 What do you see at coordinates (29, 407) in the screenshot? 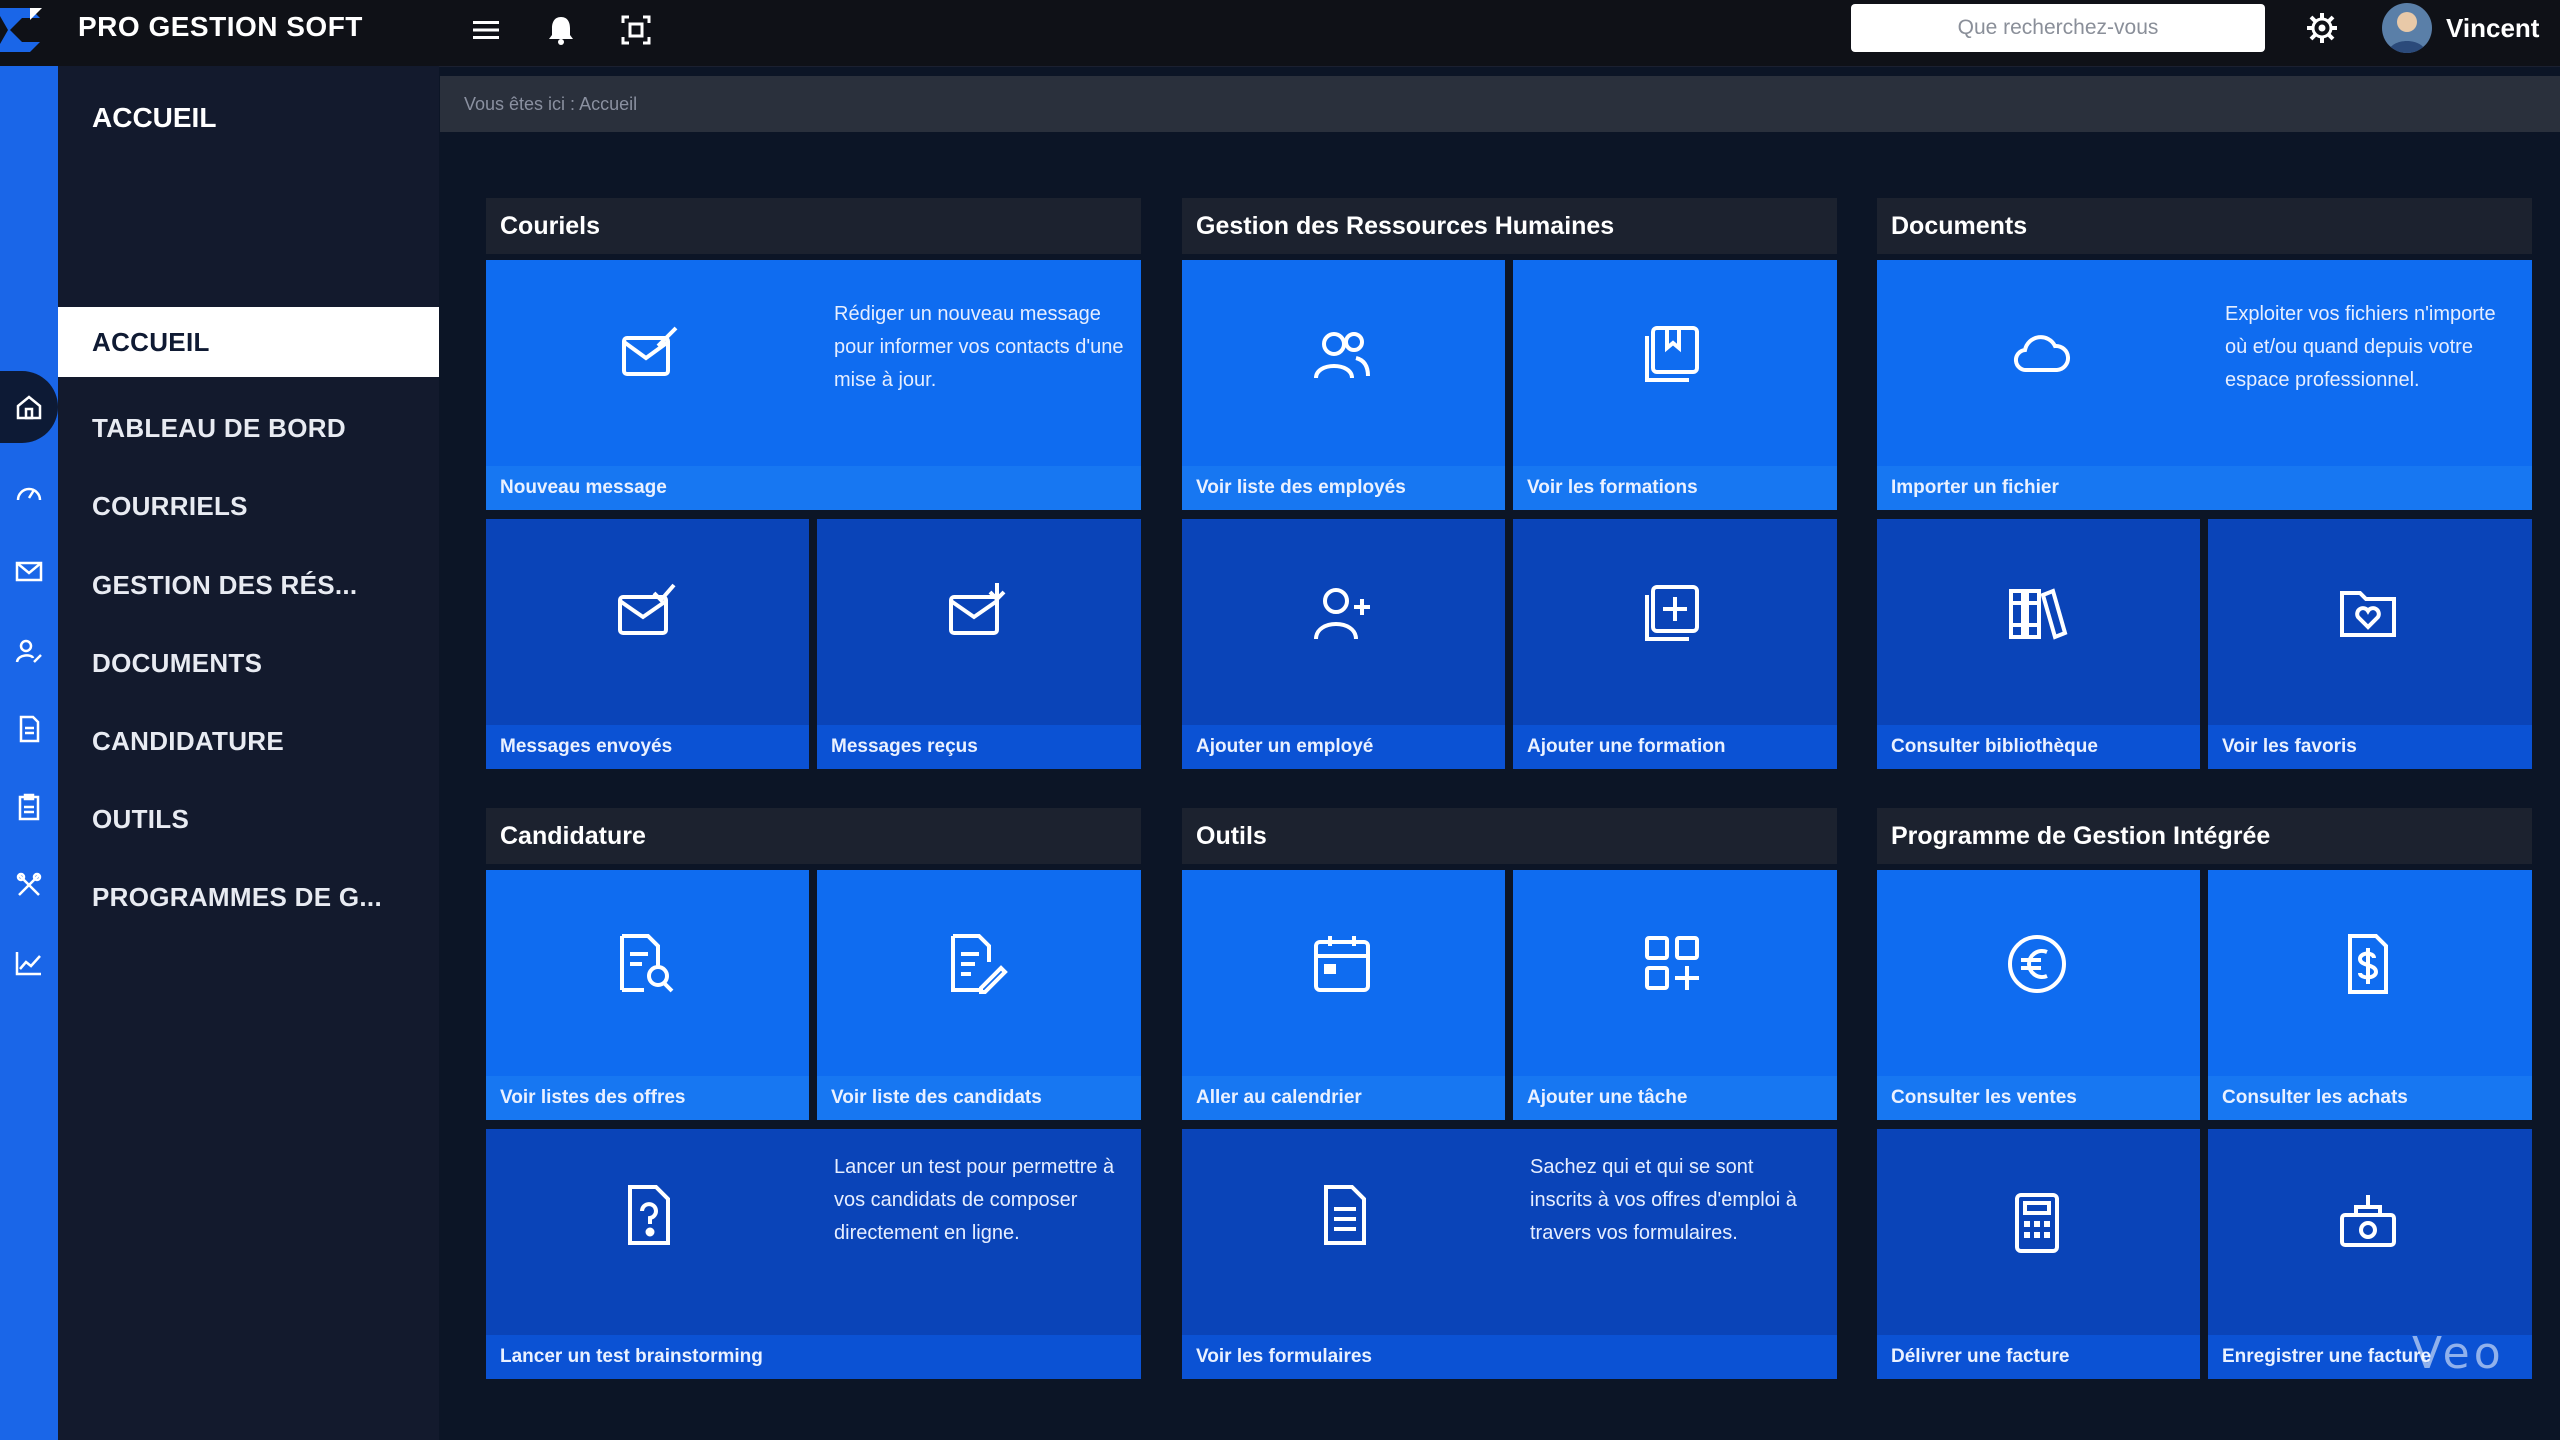
I see `home-icon` at bounding box center [29, 407].